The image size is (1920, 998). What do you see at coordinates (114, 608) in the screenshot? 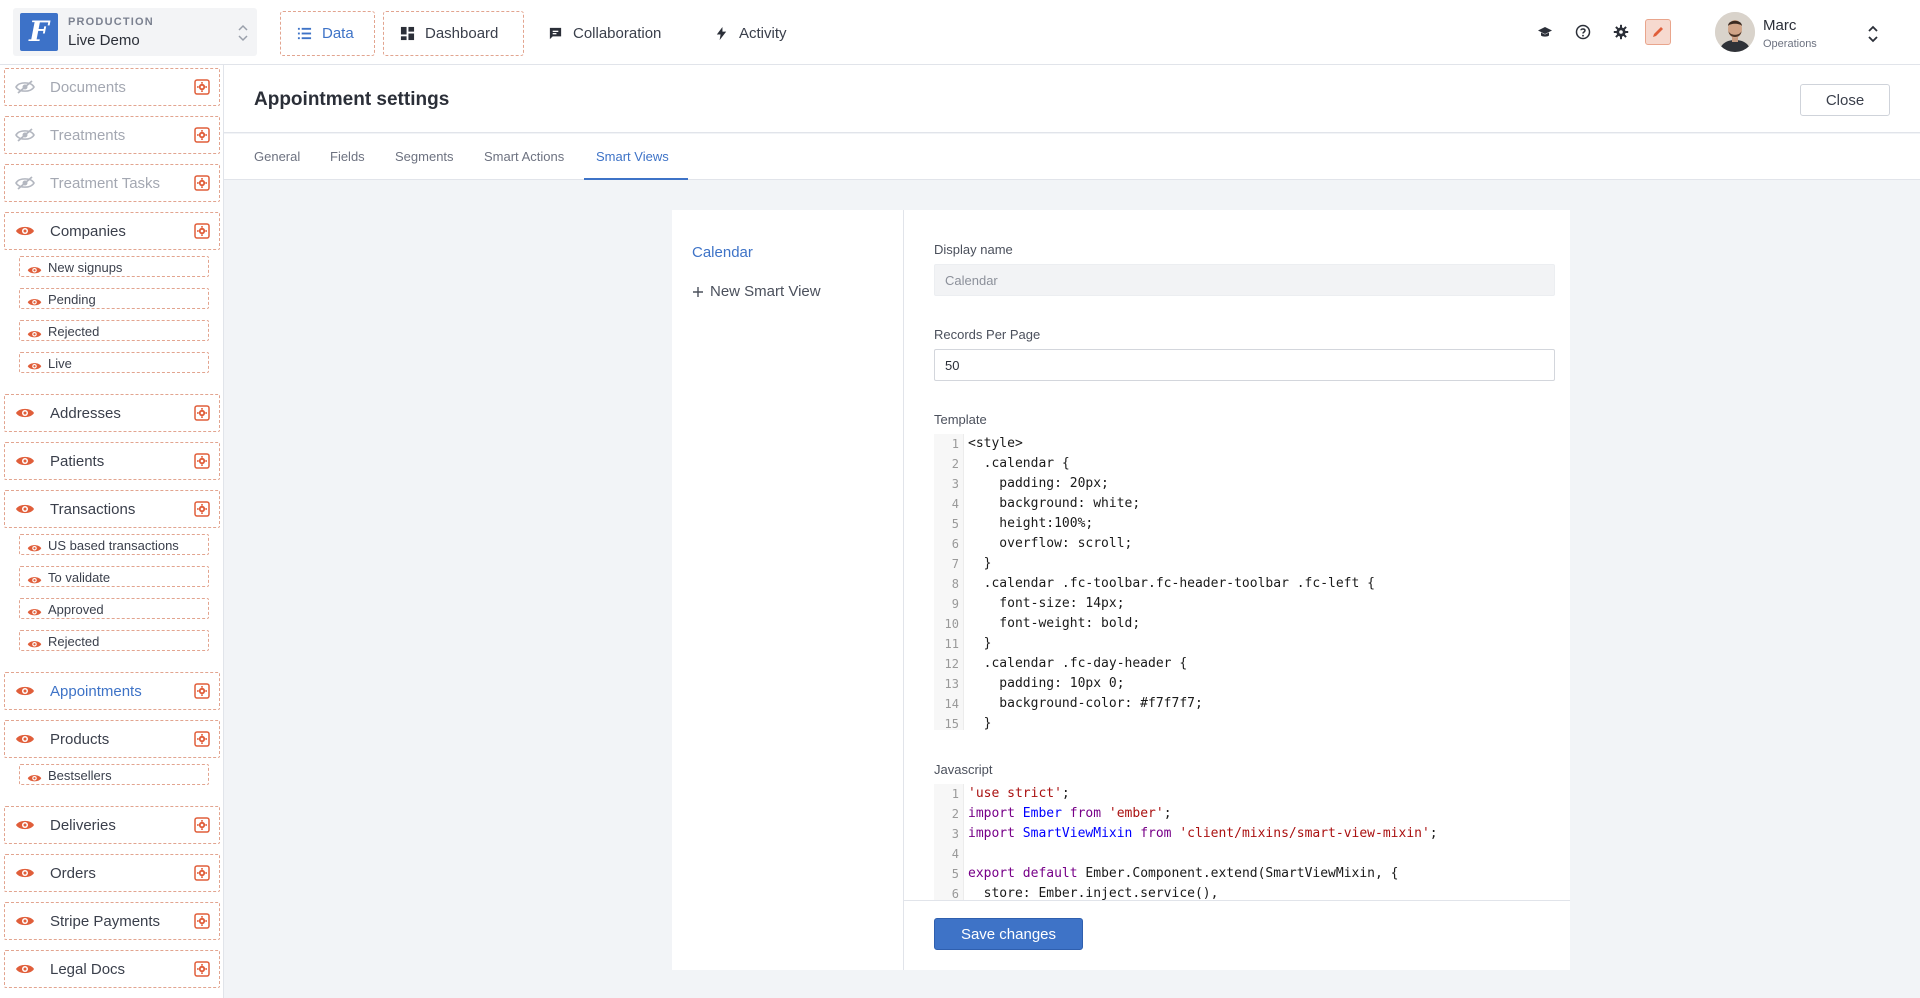
I see `segment-approved: Approved` at bounding box center [114, 608].